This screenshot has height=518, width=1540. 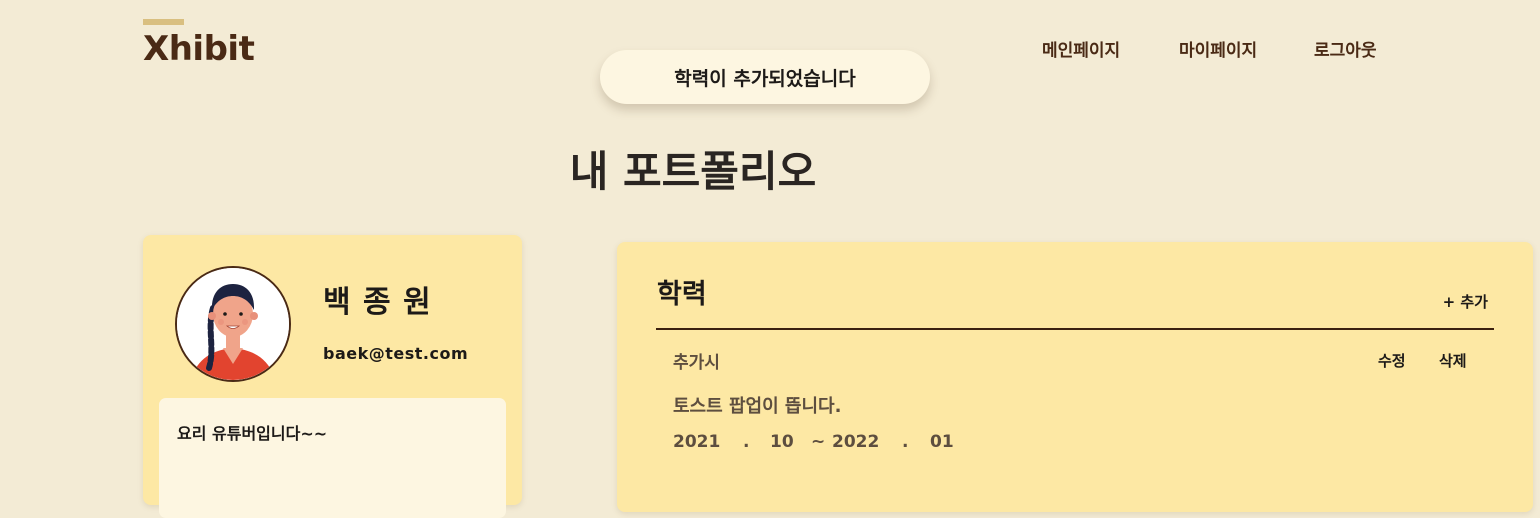 I want to click on nav-my-page: 마이페이지, so click(x=1218, y=48).